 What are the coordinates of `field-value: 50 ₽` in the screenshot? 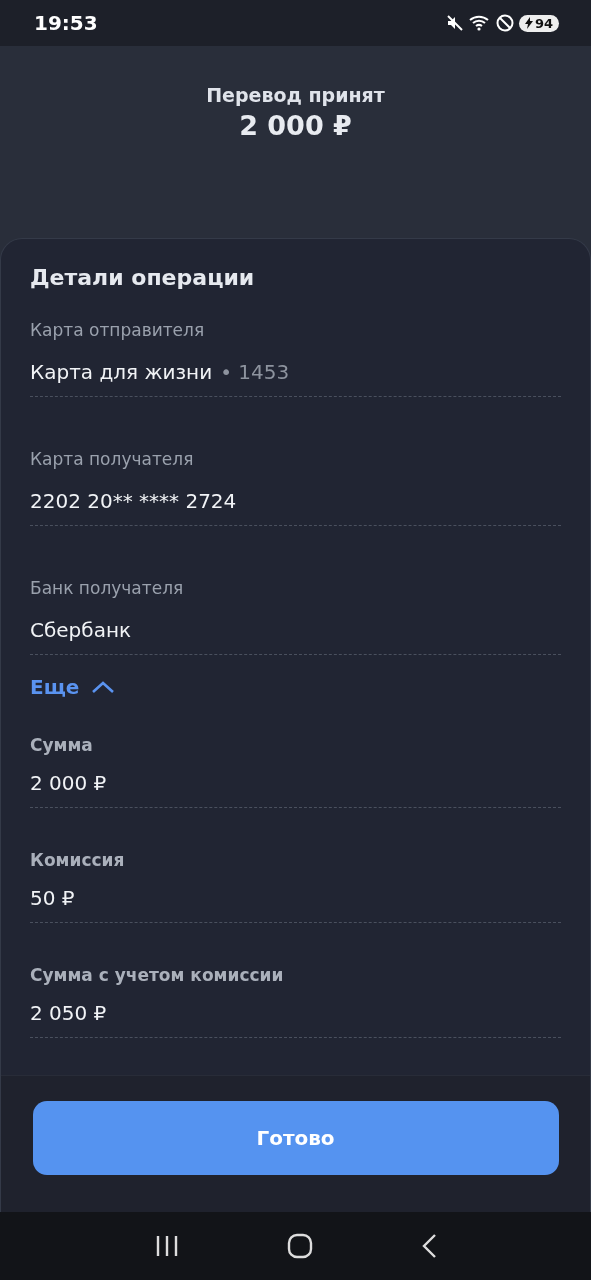 It's located at (53, 898).